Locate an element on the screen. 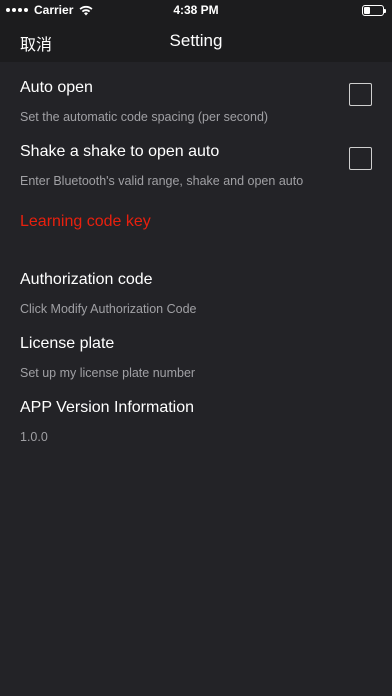 This screenshot has height=696, width=392. setting-title: Shake a shake to open auto is located at coordinates (120, 151).